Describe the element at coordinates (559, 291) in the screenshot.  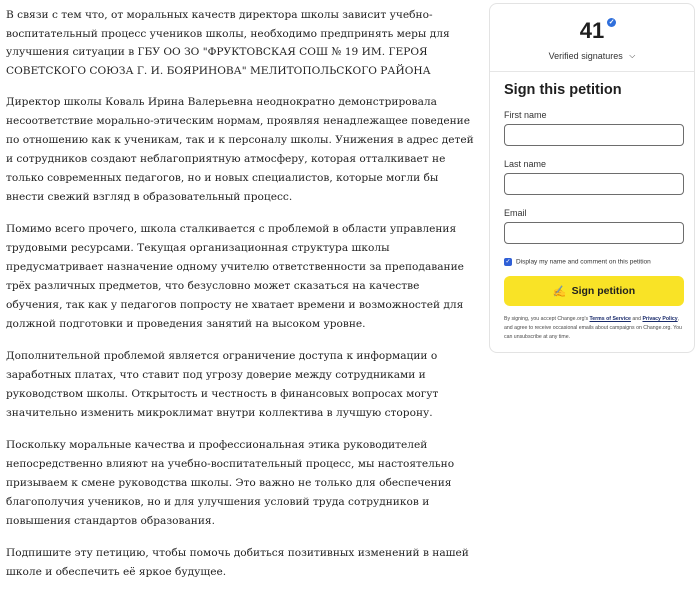
I see `pen-icon: ✍` at that location.